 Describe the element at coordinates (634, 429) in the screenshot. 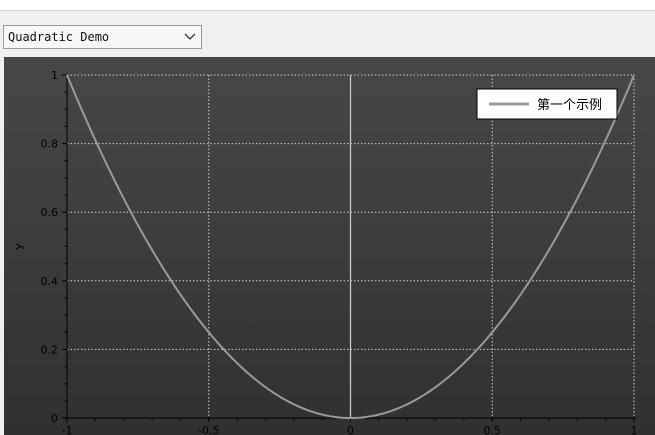

I see `x-tick-label: 1` at that location.